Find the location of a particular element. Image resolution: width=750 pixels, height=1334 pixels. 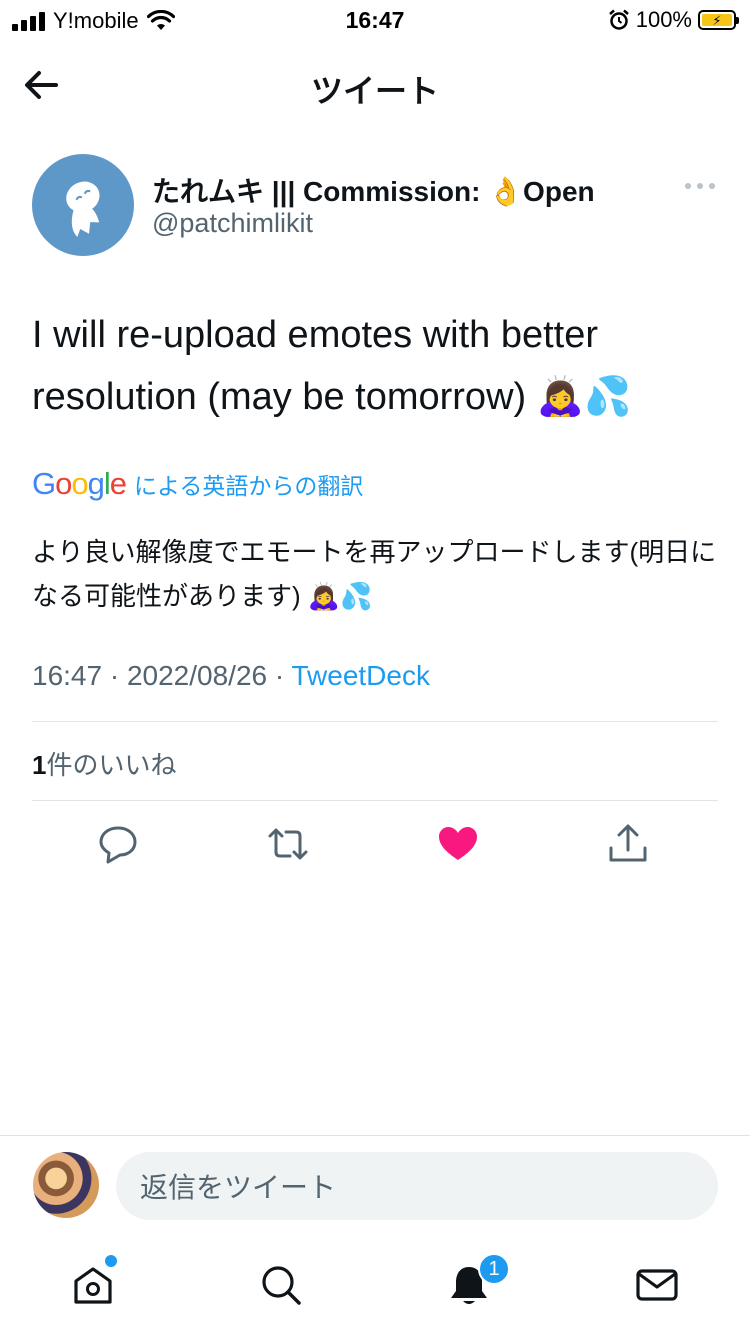

likes-count-row: 1件のいいね is located at coordinates (104, 763).